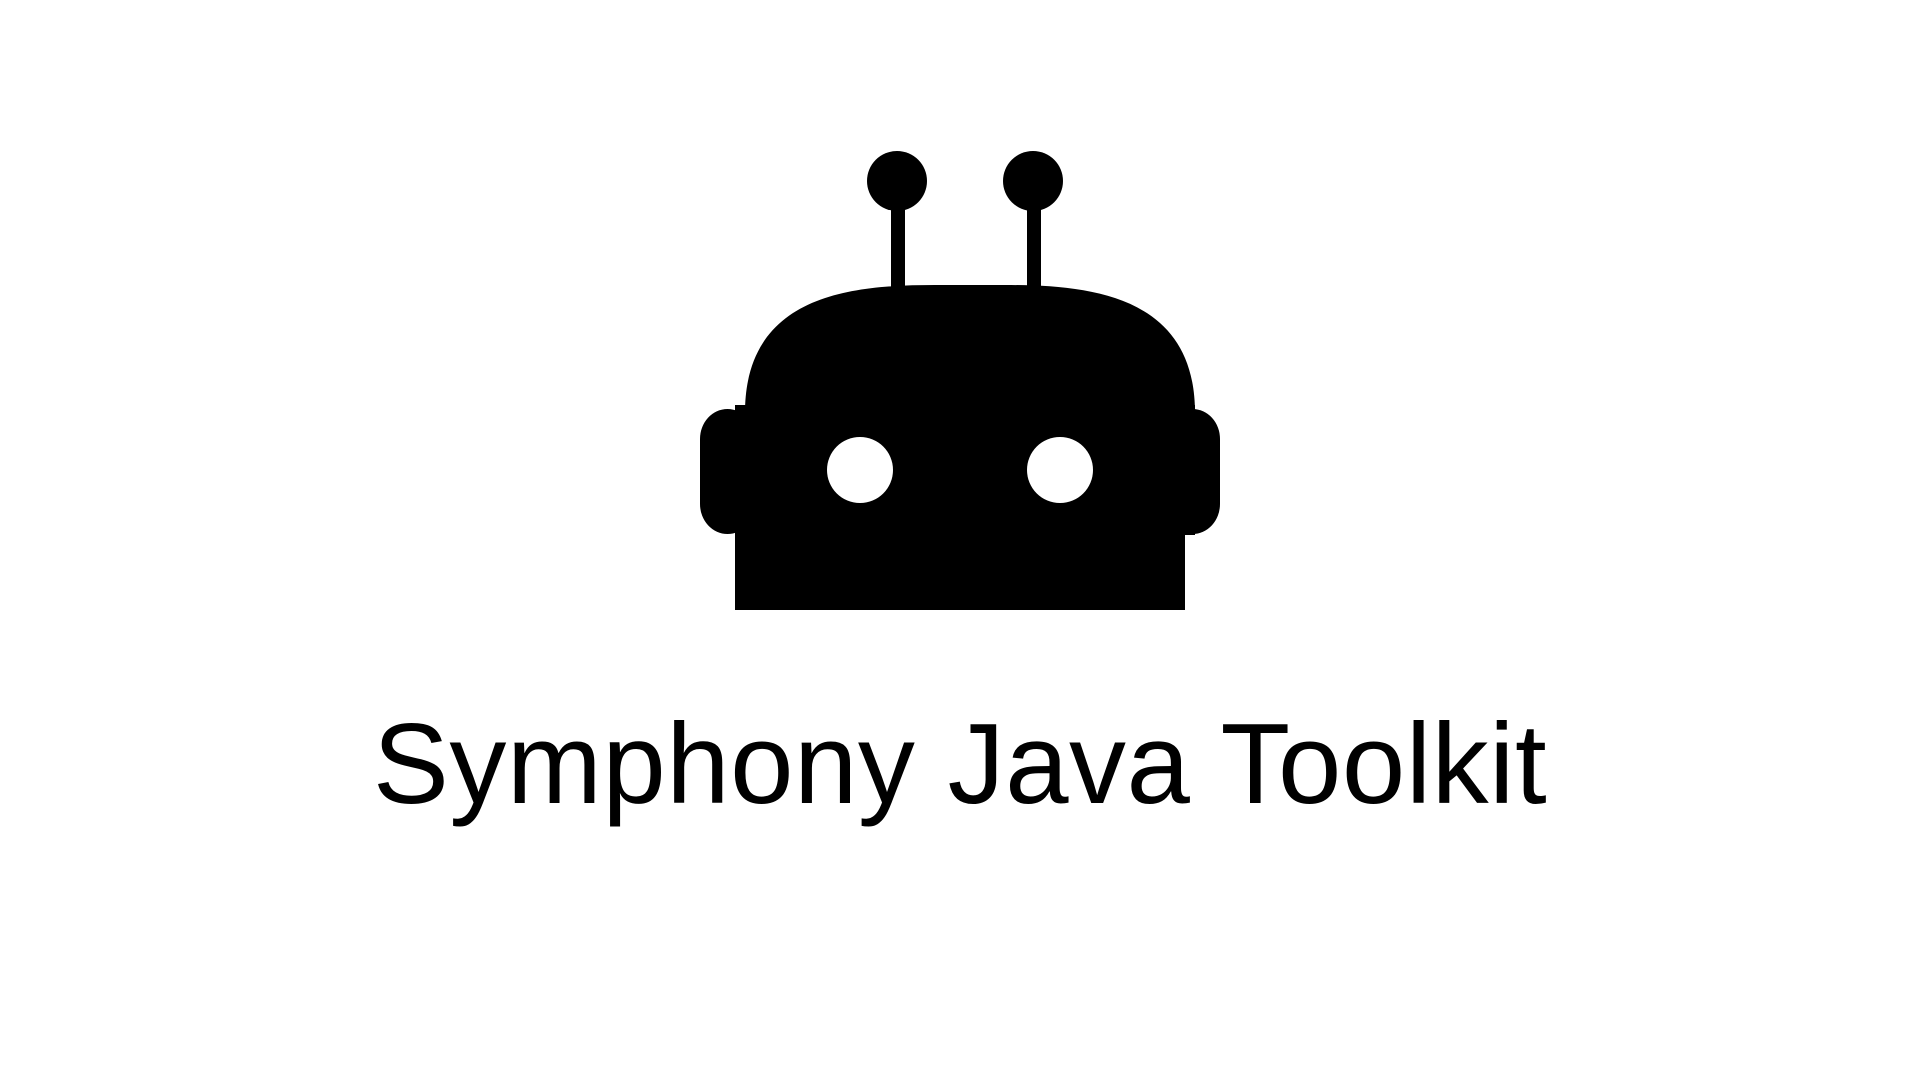 Image resolution: width=1920 pixels, height=1080 pixels. What do you see at coordinates (727, 471) in the screenshot?
I see `left-ear` at bounding box center [727, 471].